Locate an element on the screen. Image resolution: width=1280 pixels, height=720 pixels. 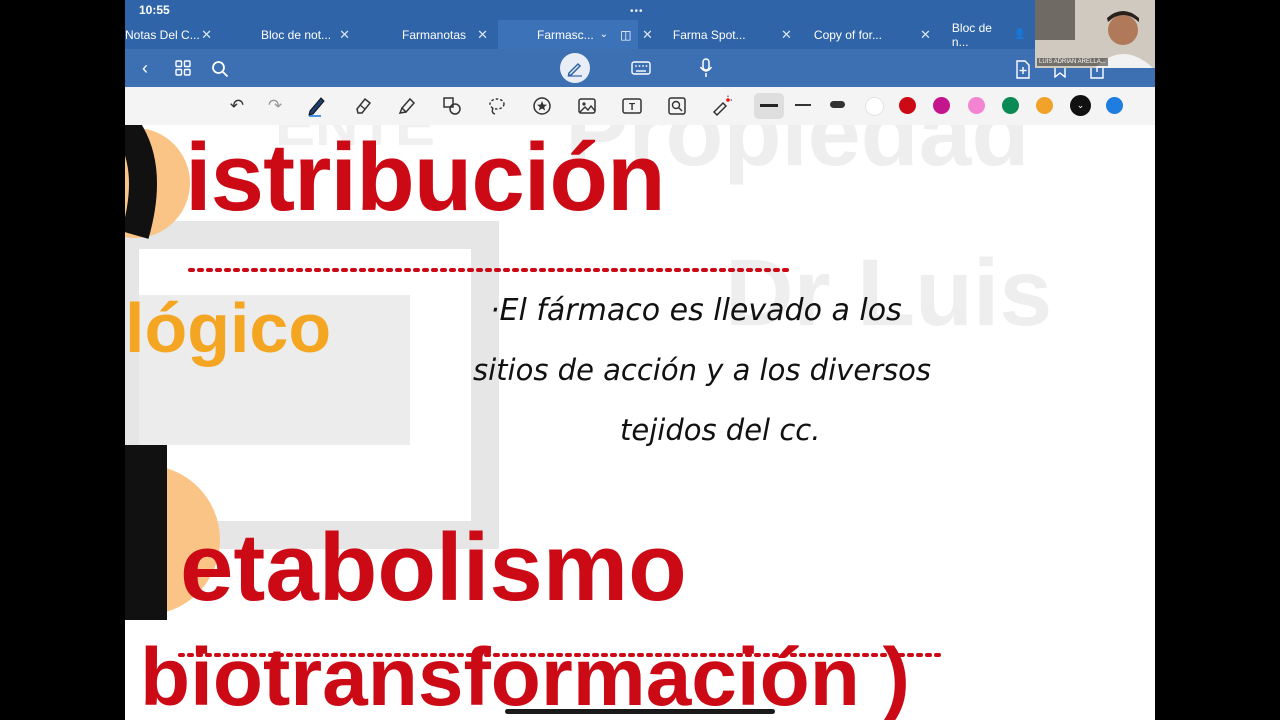
tab-farmanotas: Farmanotas ✕ is located at coordinates (437, 34).